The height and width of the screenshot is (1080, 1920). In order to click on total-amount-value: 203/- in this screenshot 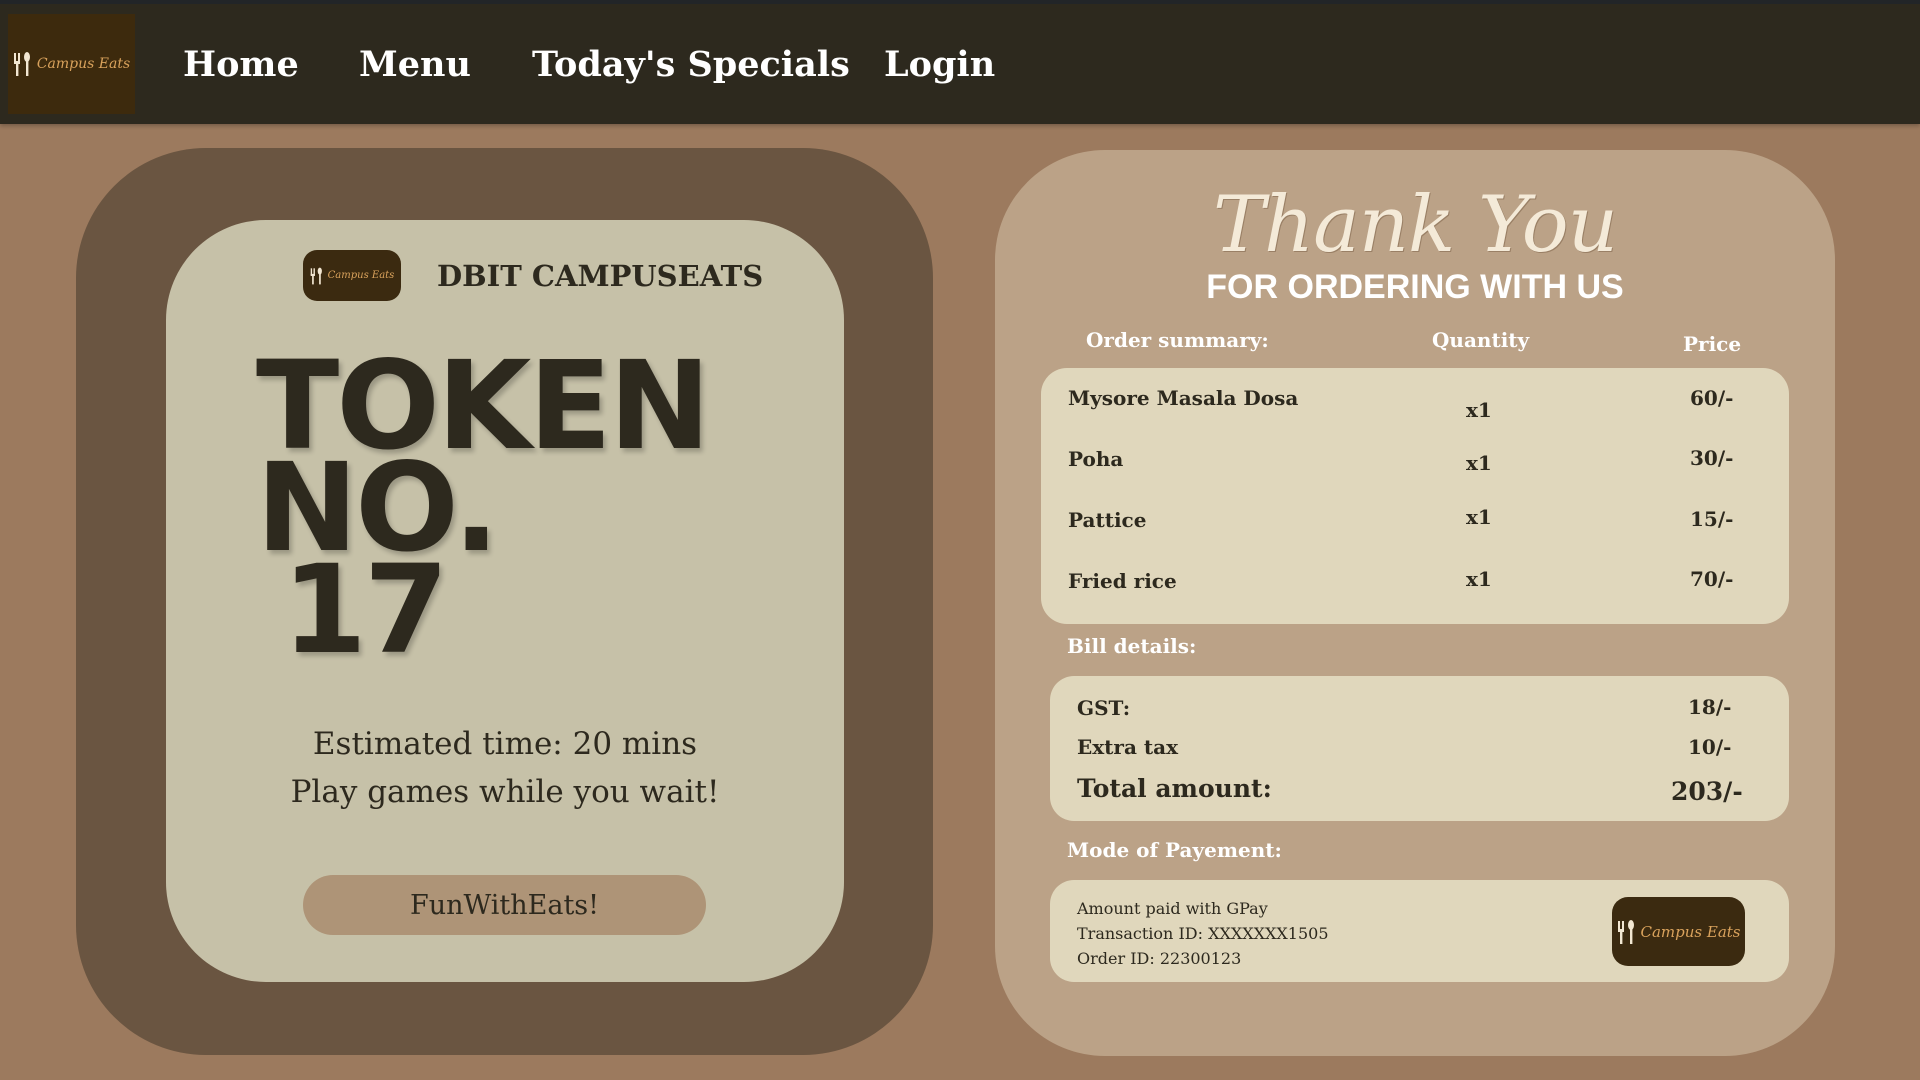, I will do `click(1707, 791)`.